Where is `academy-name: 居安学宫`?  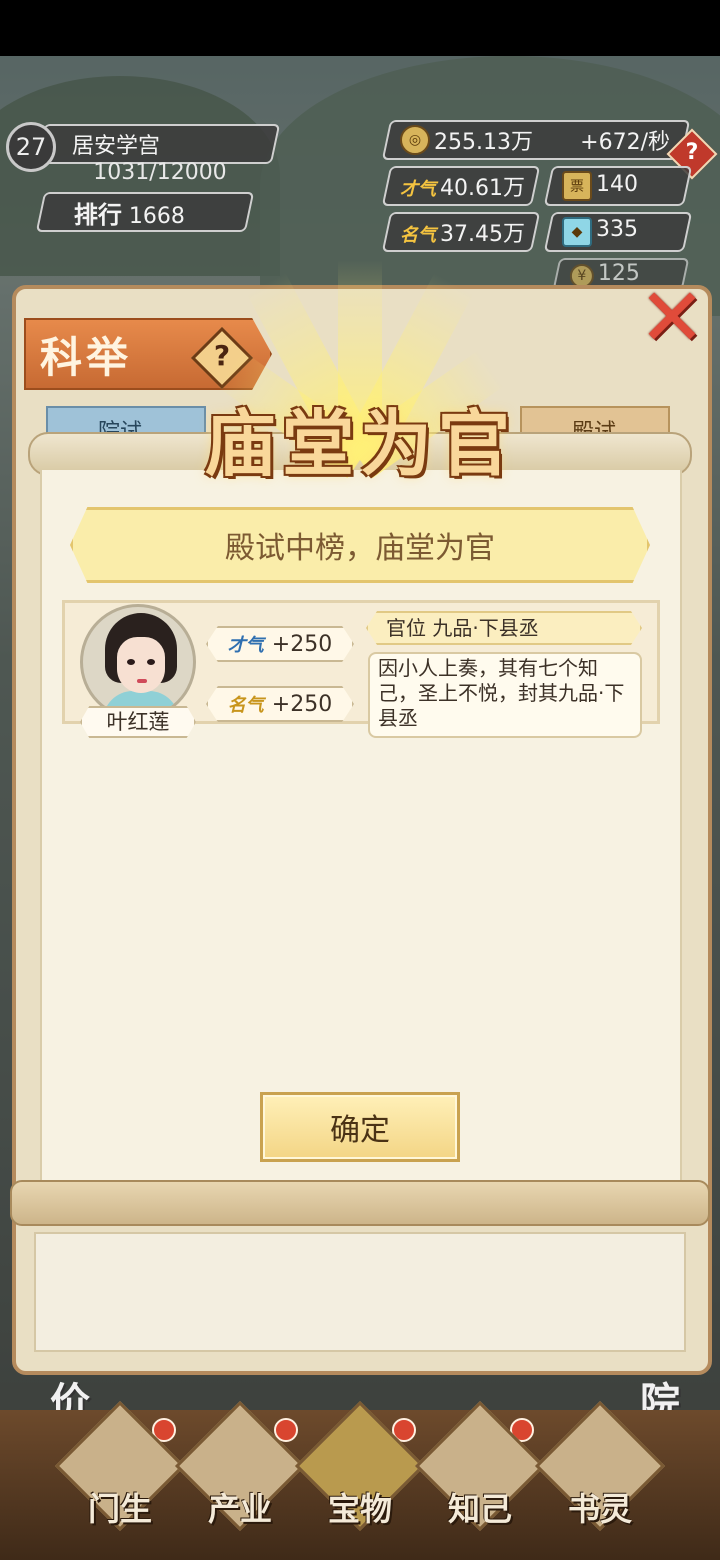
academy-name: 居安学宫 is located at coordinates (116, 146).